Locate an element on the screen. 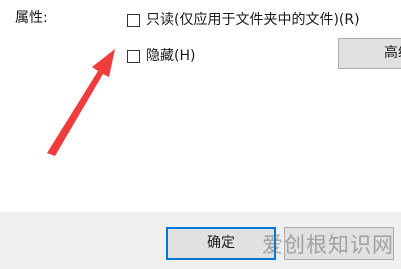 Image resolution: width=401 pixels, height=269 pixels. hidden-checkbox-row: 隐藏(H) is located at coordinates (161, 56).